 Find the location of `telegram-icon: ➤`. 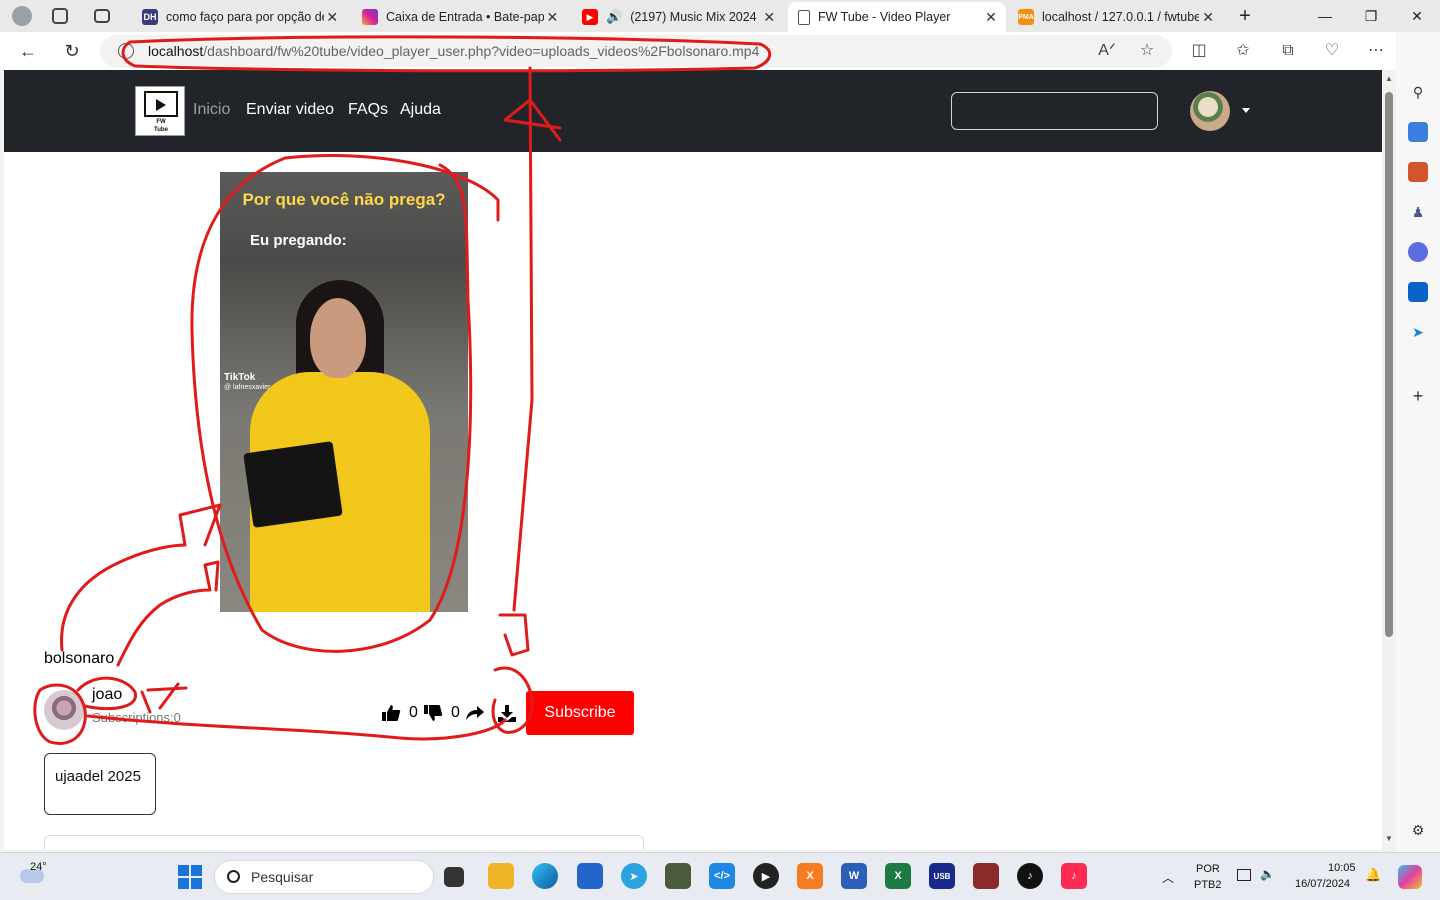

telegram-icon: ➤ is located at coordinates (634, 876).